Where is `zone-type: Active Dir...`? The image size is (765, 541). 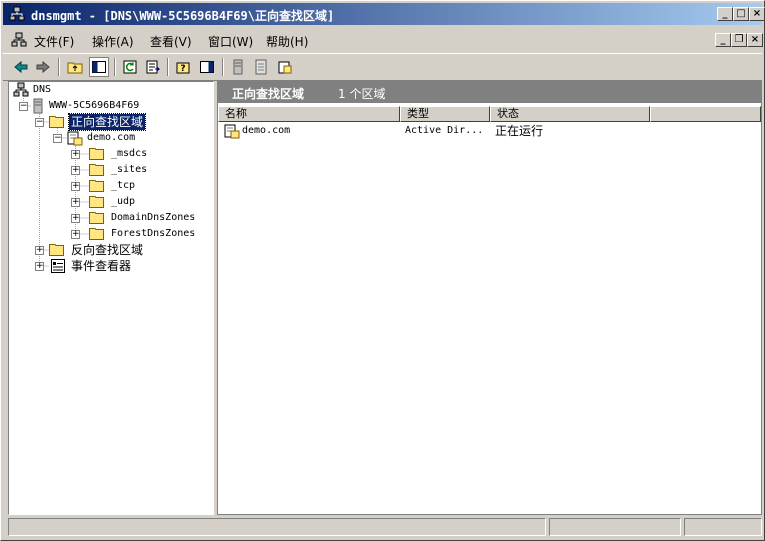
zone-type: Active Dir... is located at coordinates (444, 130).